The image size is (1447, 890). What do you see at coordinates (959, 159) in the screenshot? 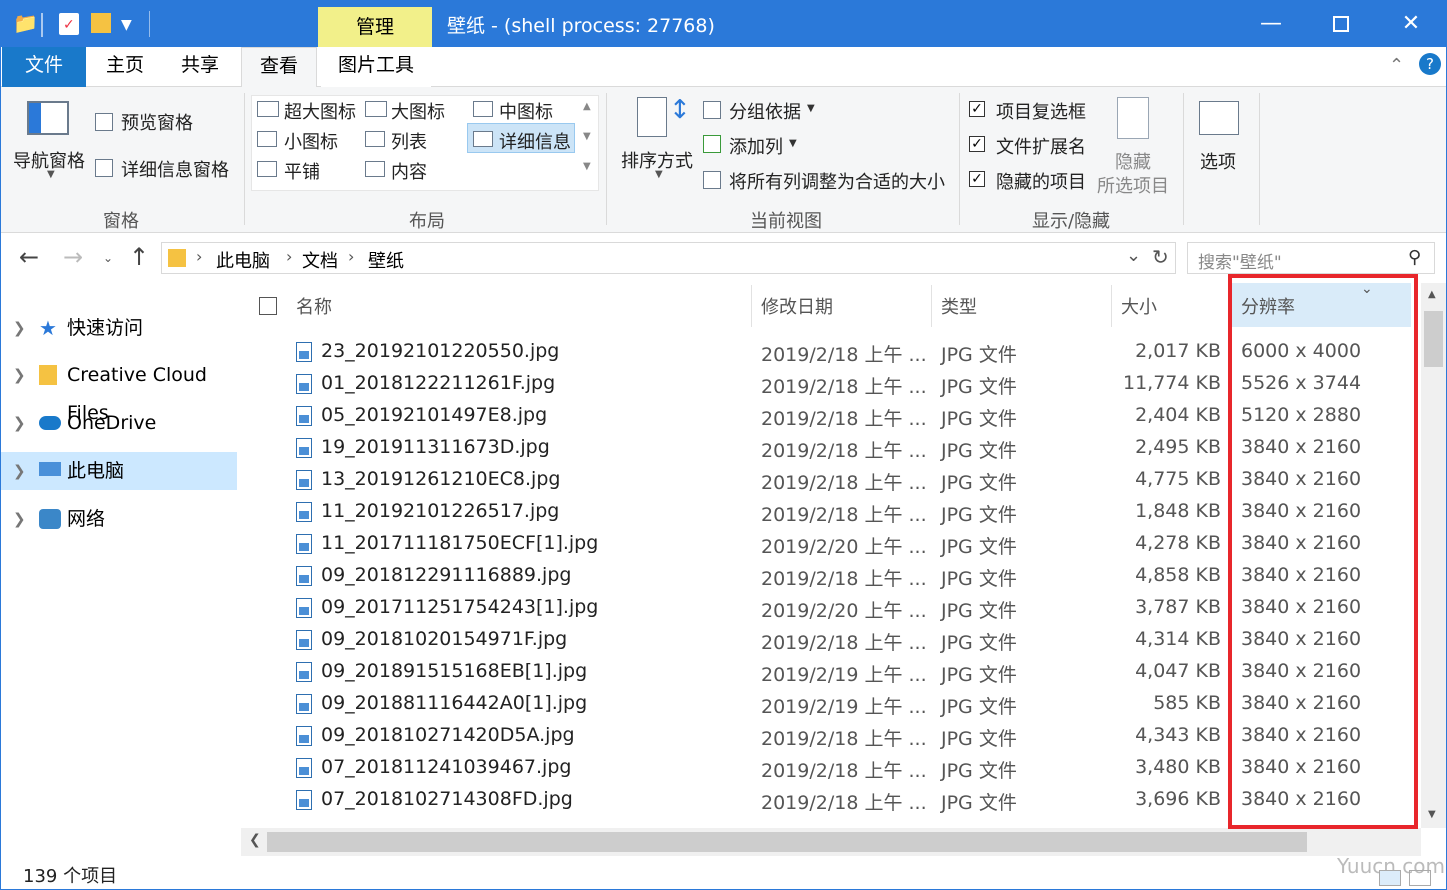
I see `divider` at bounding box center [959, 159].